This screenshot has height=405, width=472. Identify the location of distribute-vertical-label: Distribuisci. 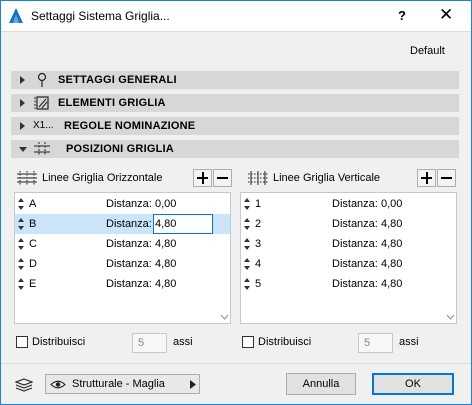
(284, 342).